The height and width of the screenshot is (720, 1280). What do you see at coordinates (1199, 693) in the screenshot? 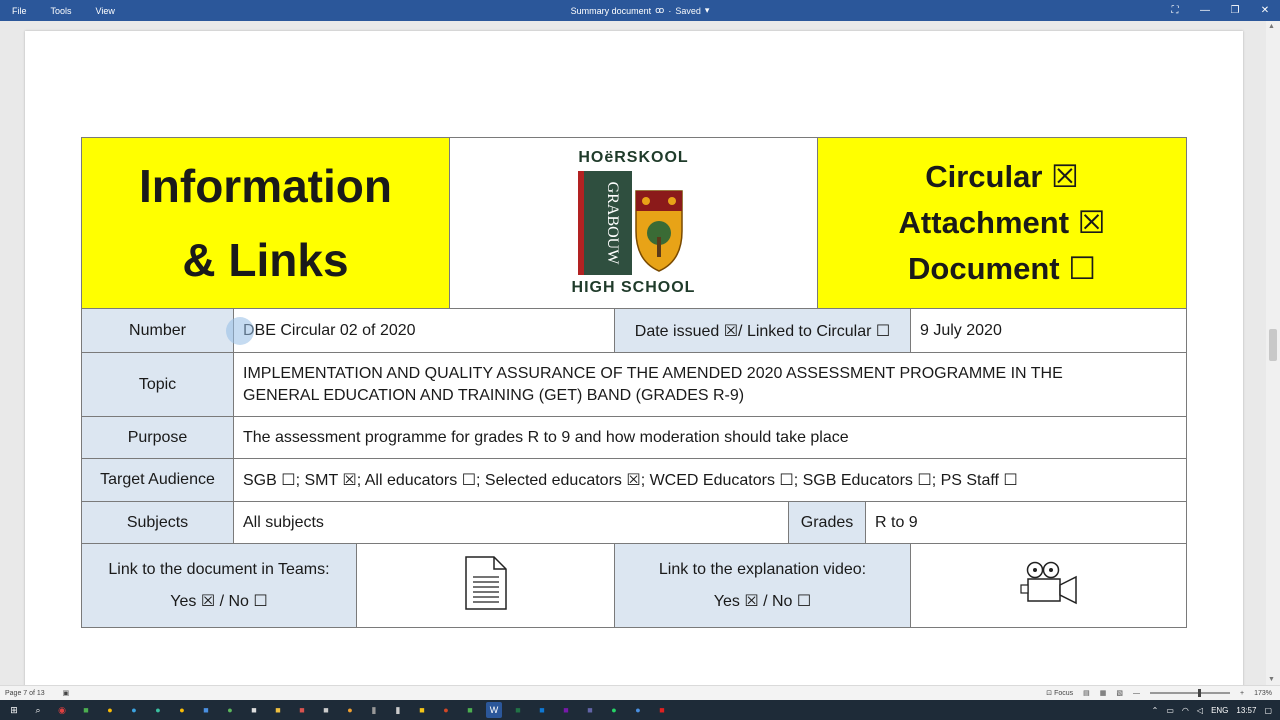
I see `zoom-slider-knob` at bounding box center [1199, 693].